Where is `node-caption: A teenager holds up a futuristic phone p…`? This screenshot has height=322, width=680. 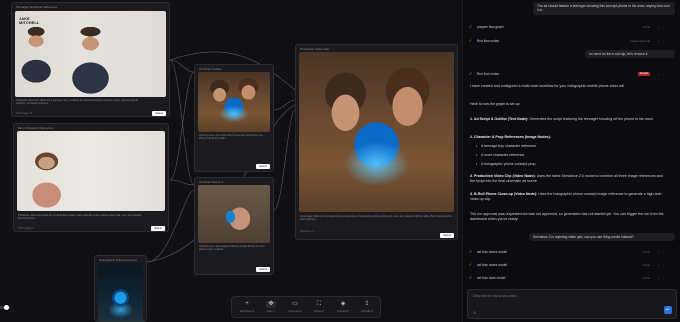
node-caption: A teenager holds up a futuristic phone p… is located at coordinates (376, 218).